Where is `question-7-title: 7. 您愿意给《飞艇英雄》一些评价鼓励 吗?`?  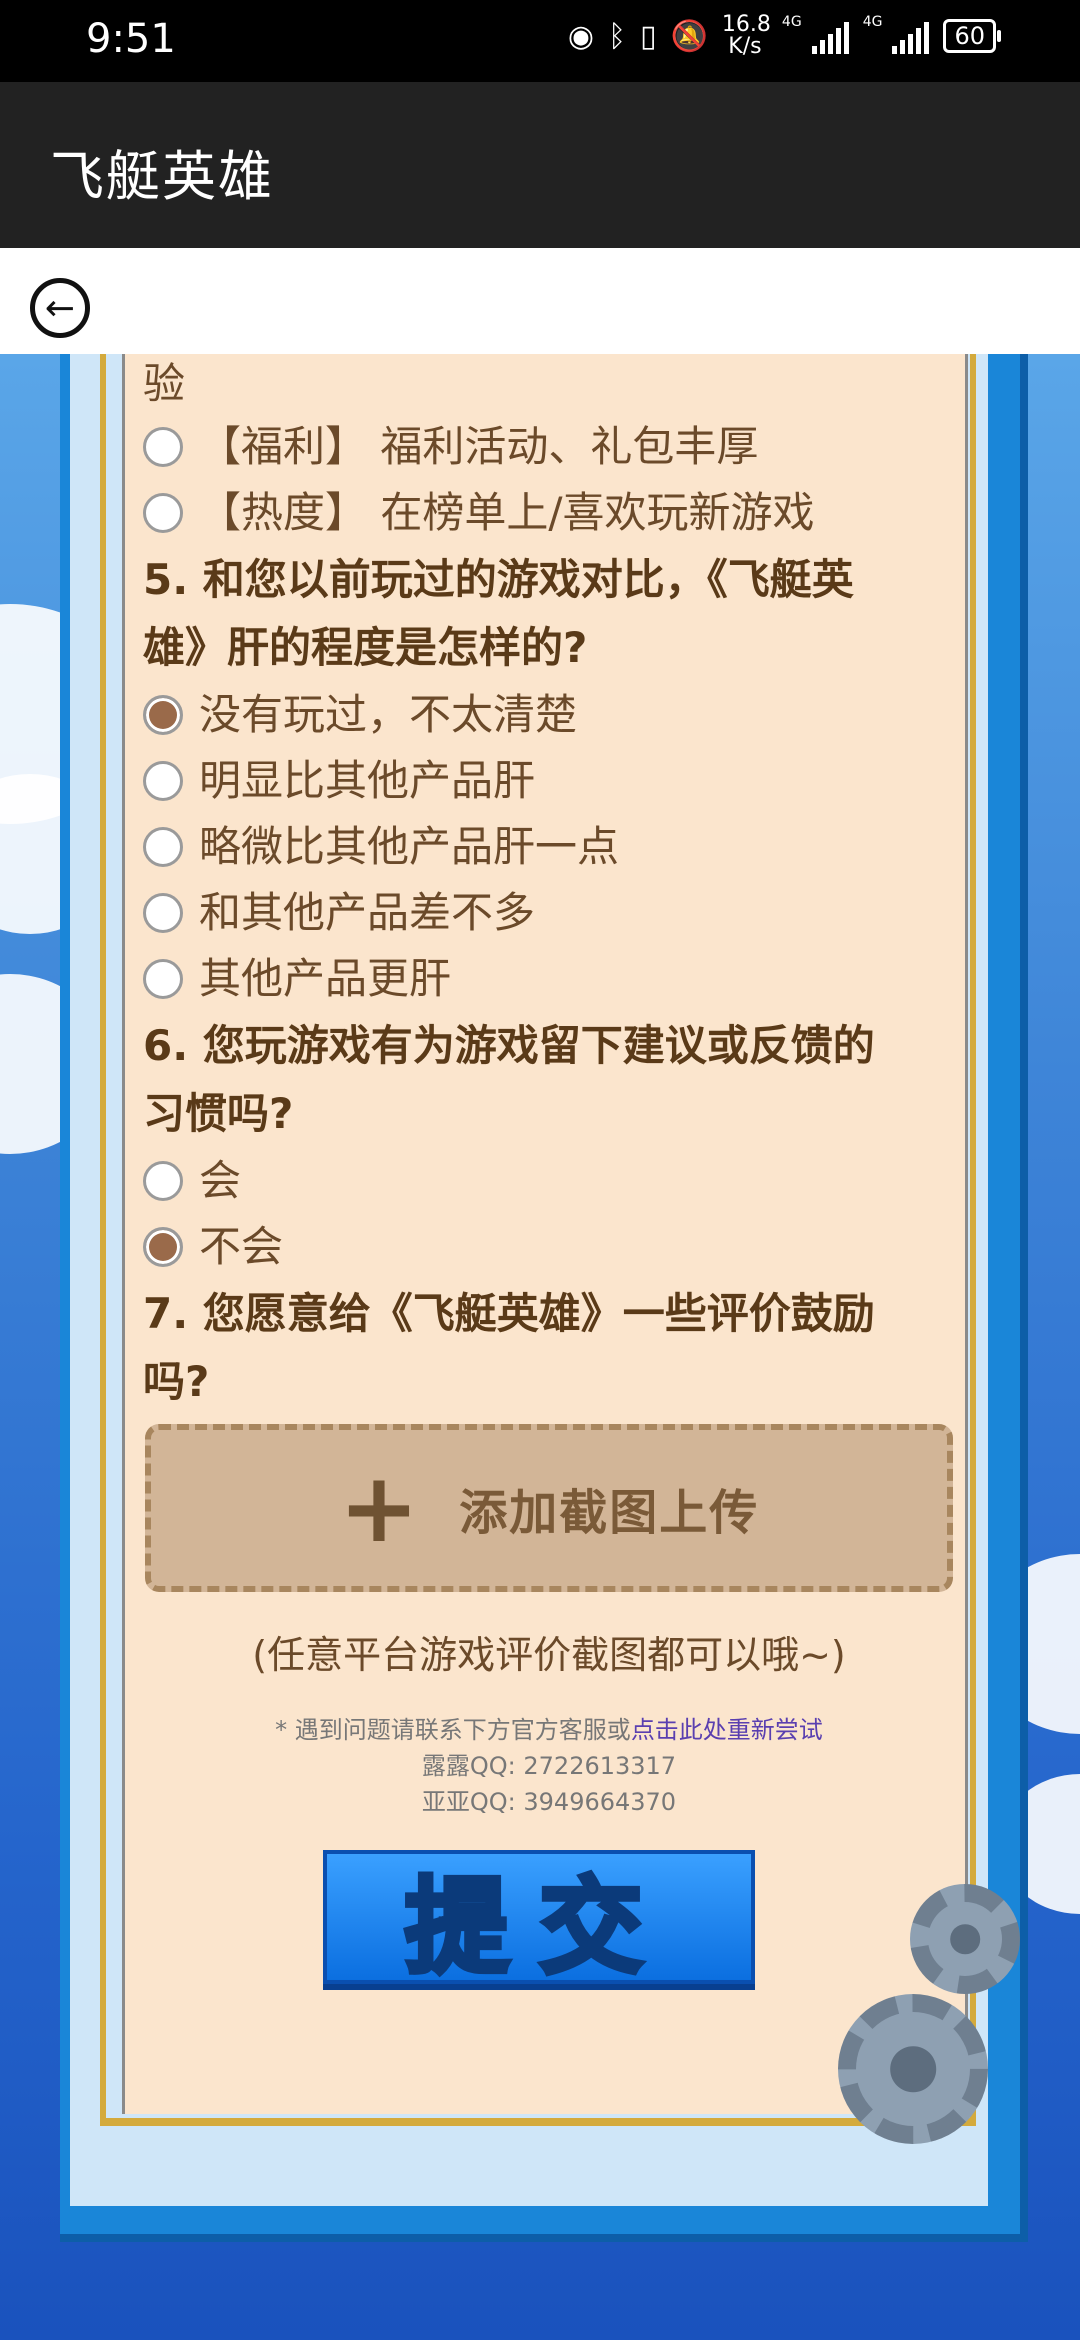 question-7-title: 7. 您愿意给《飞艇英雄》一些评价鼓励 吗? is located at coordinates (543, 1348).